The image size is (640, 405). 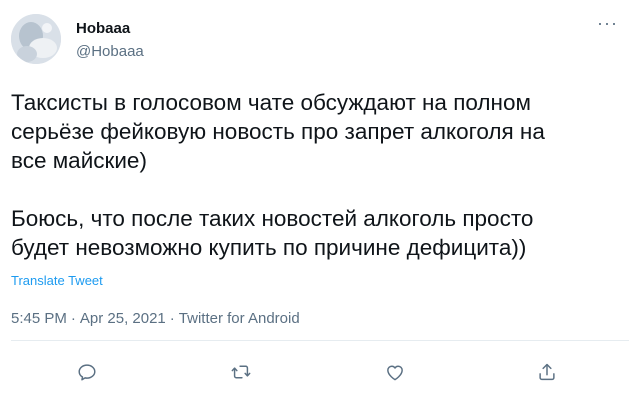 What do you see at coordinates (57, 280) in the screenshot?
I see `translate-tweet-link: Translate Tweet` at bounding box center [57, 280].